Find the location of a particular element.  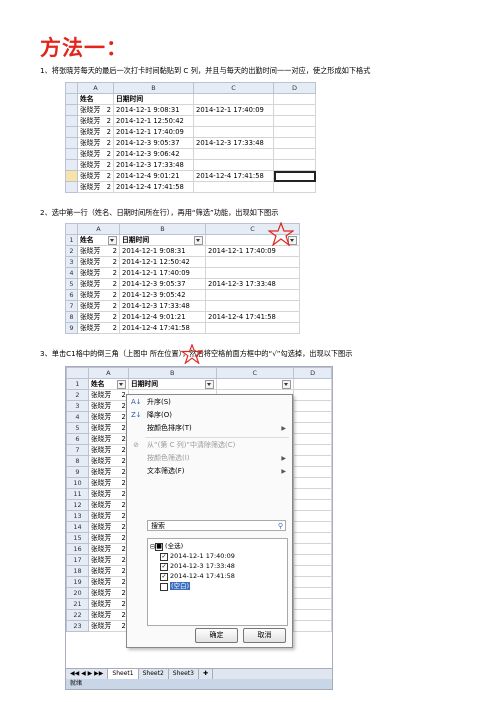

table-cell: 2014-12-1 9:08:31 is located at coordinates (162, 251).